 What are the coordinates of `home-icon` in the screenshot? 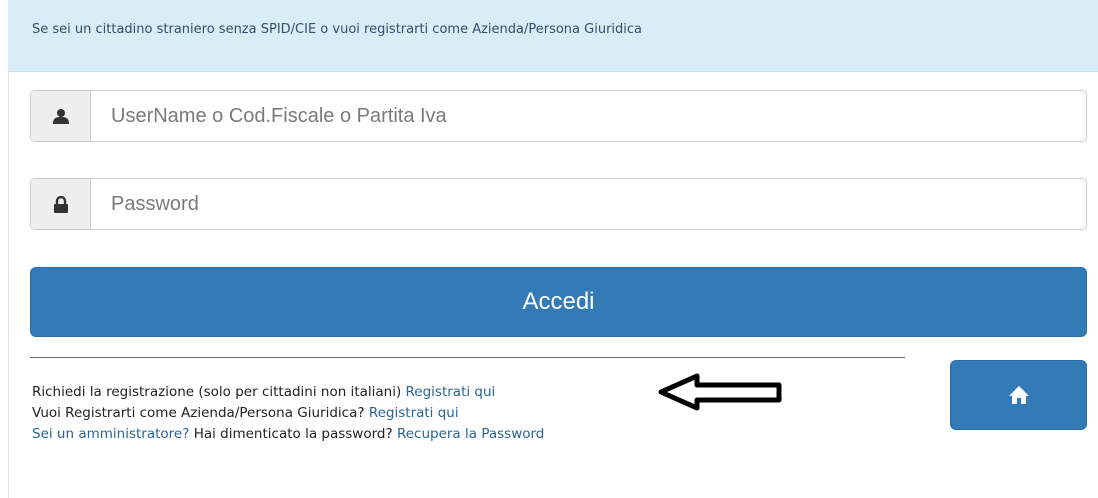 It's located at (1018, 395).